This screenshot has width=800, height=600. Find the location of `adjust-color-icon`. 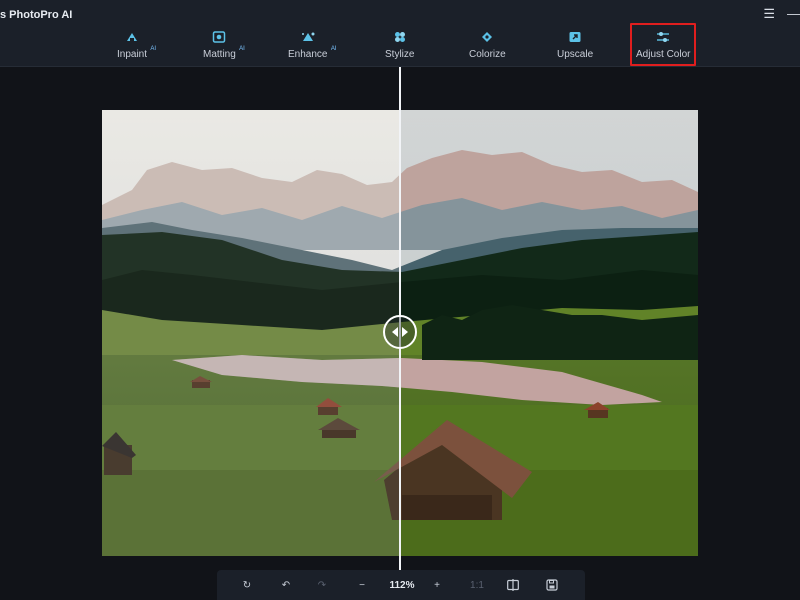

adjust-color-icon is located at coordinates (663, 37).